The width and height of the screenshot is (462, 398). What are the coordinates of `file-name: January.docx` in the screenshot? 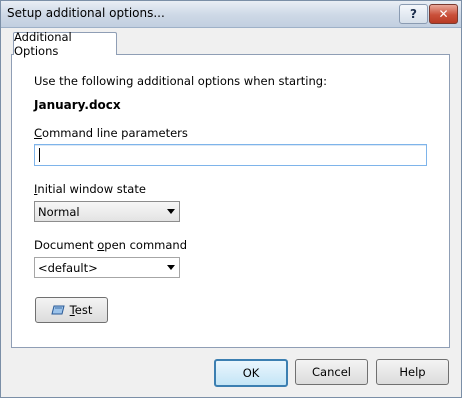 It's located at (77, 105).